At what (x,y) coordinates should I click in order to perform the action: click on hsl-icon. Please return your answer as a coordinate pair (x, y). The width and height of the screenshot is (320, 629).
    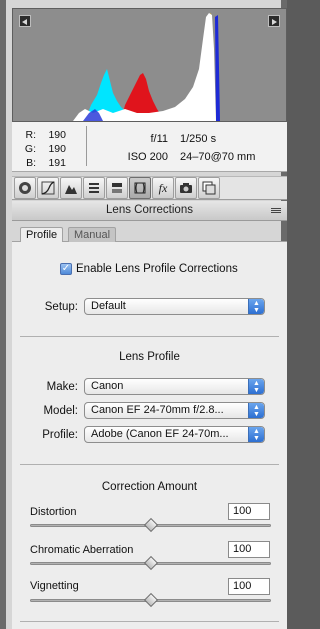
    Looking at the image, I should click on (94, 188).